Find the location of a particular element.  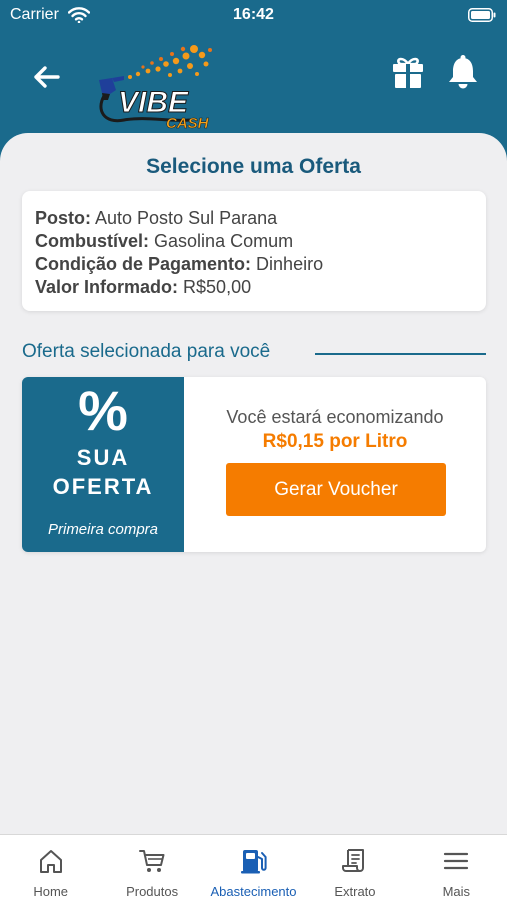

tab-label: Extrato is located at coordinates (355, 891).